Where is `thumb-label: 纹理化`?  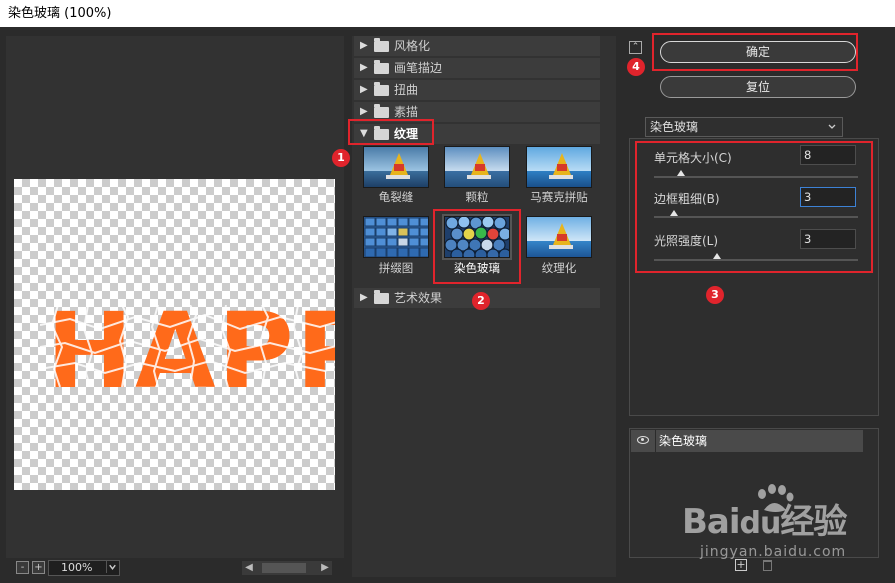
thumb-label: 纹理化 is located at coordinates (559, 268).